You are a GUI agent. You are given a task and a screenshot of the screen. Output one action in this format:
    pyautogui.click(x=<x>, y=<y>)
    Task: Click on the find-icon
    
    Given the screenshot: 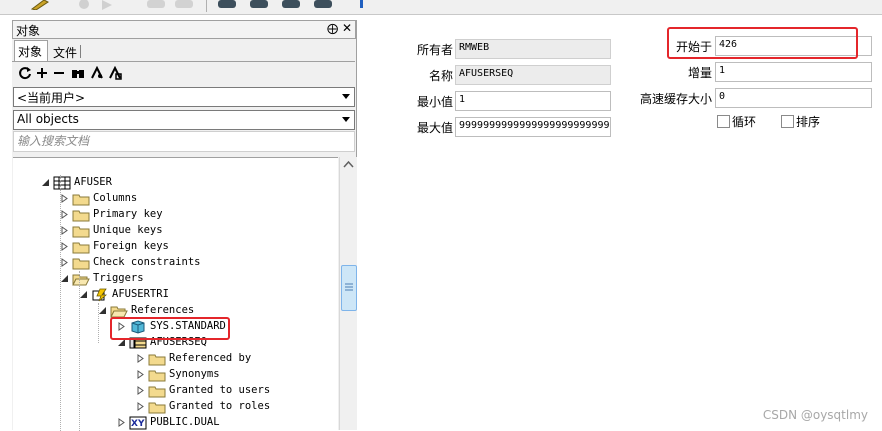 What is the action you would take?
    pyautogui.click(x=78, y=73)
    